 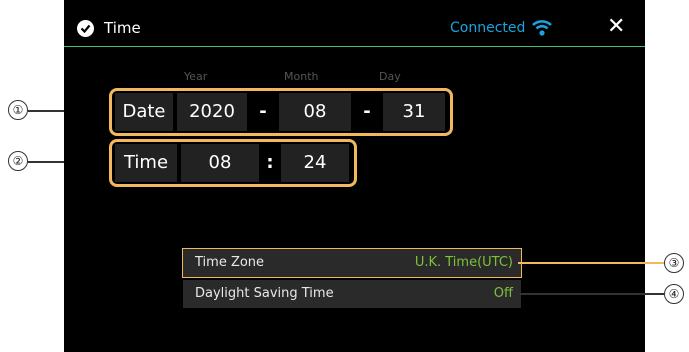 What do you see at coordinates (212, 112) in the screenshot?
I see `year-field: 2020` at bounding box center [212, 112].